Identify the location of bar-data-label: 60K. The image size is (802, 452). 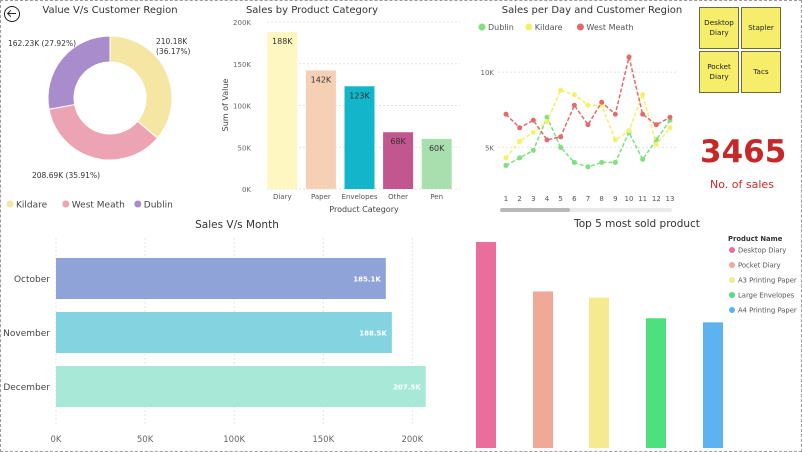
(437, 148).